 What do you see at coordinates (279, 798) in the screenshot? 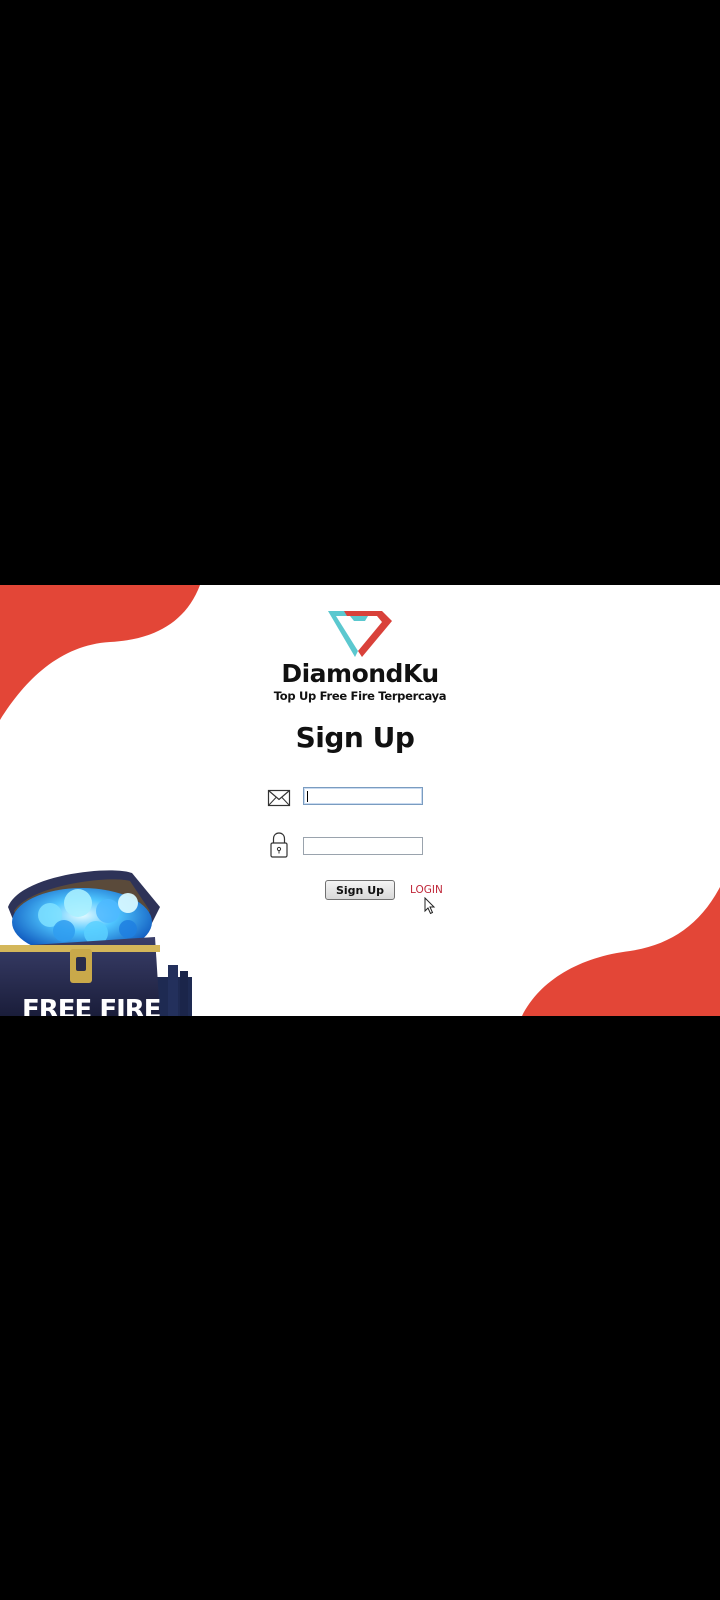
I see `envelope-icon` at bounding box center [279, 798].